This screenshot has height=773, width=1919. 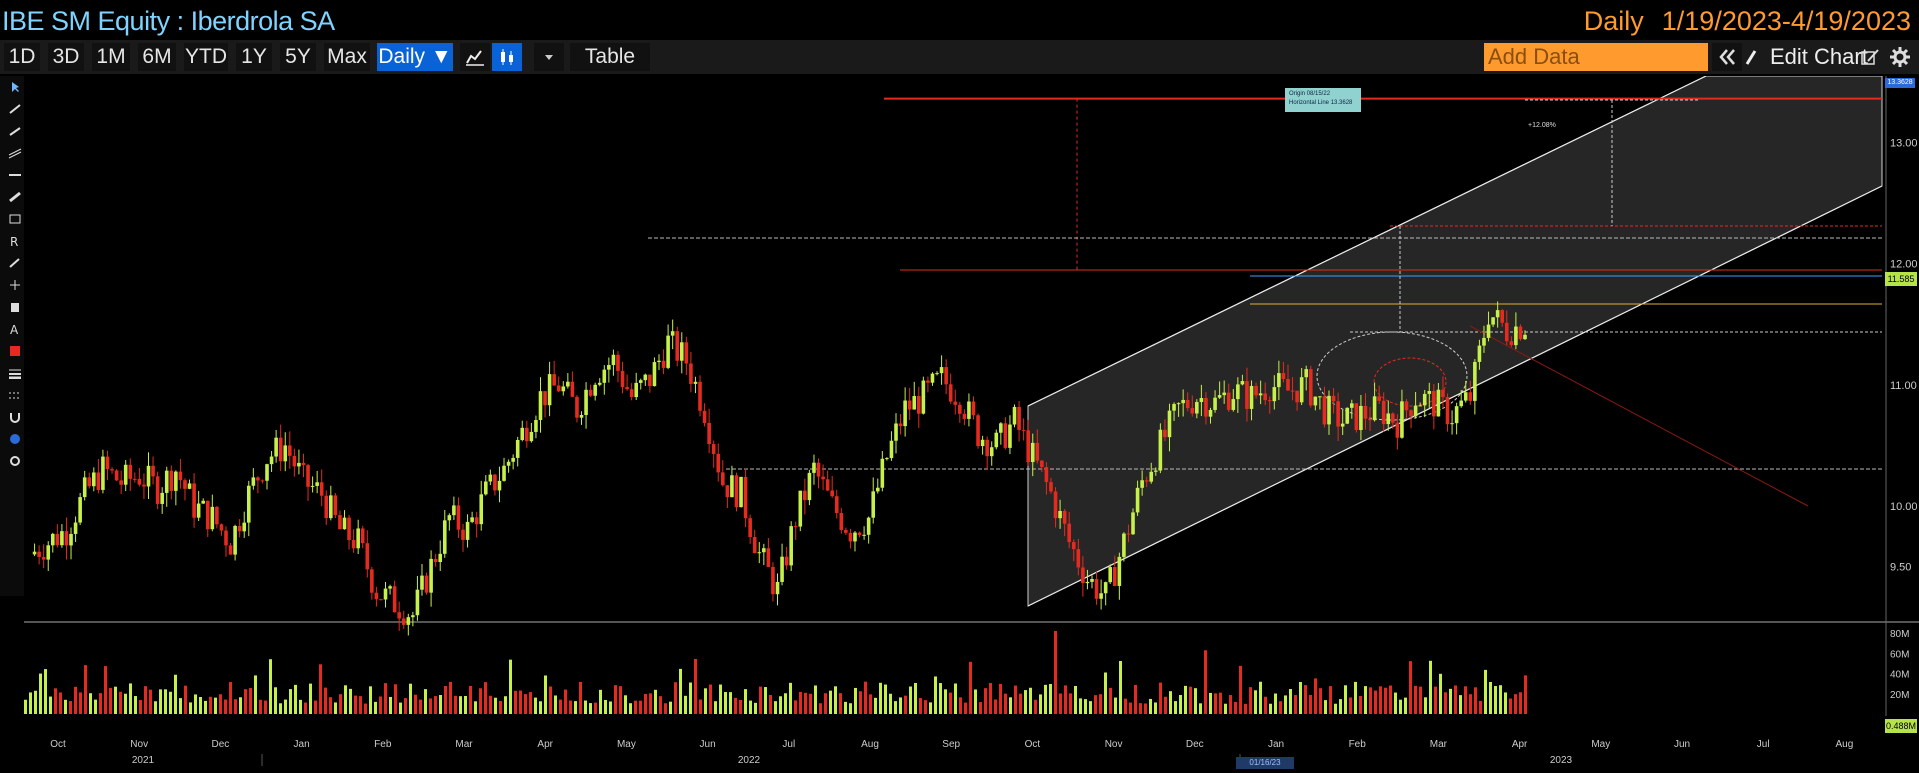 What do you see at coordinates (1903, 386) in the screenshot?
I see `y-tick-label: 11.00` at bounding box center [1903, 386].